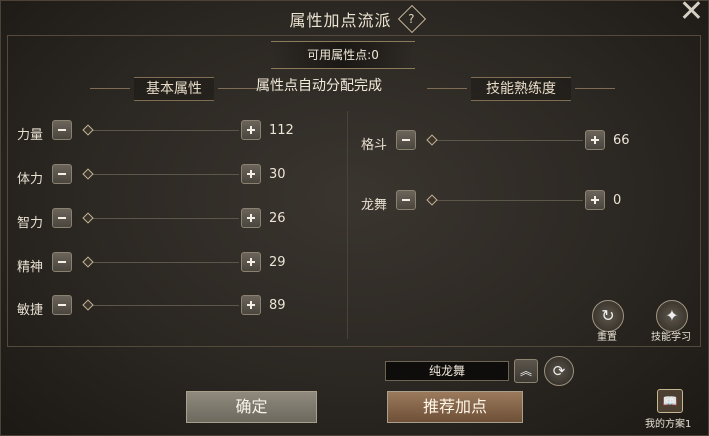 This screenshot has width=709, height=436. I want to click on attribute-label: 体力, so click(30, 179).